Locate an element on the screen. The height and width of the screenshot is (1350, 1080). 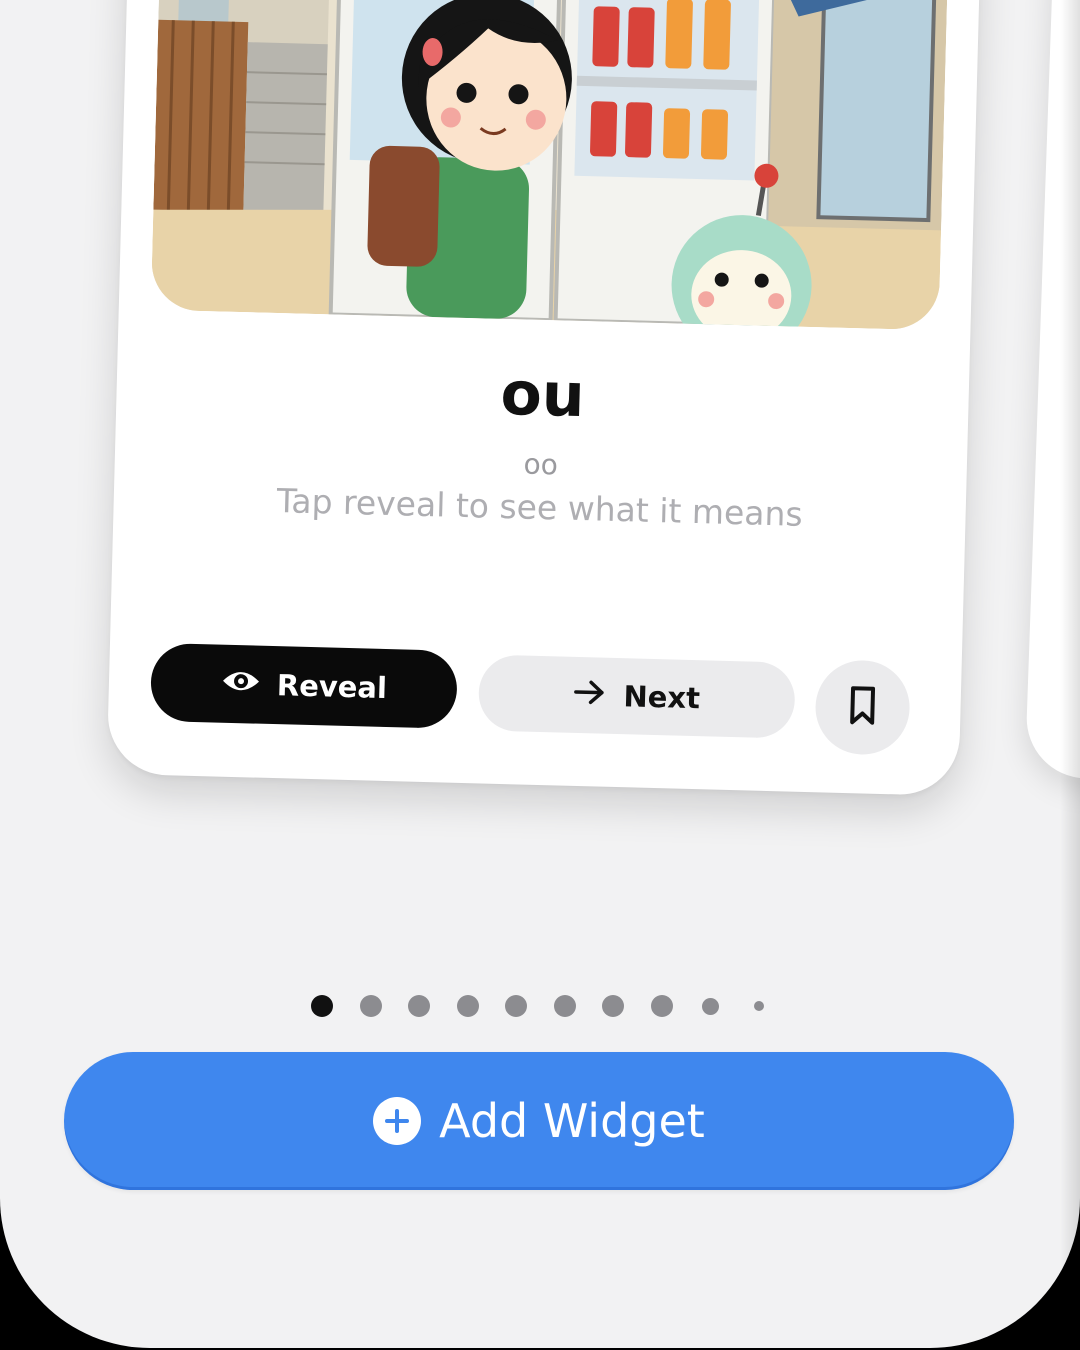
add-widget-button: Add Widget is located at coordinates (539, 1121).